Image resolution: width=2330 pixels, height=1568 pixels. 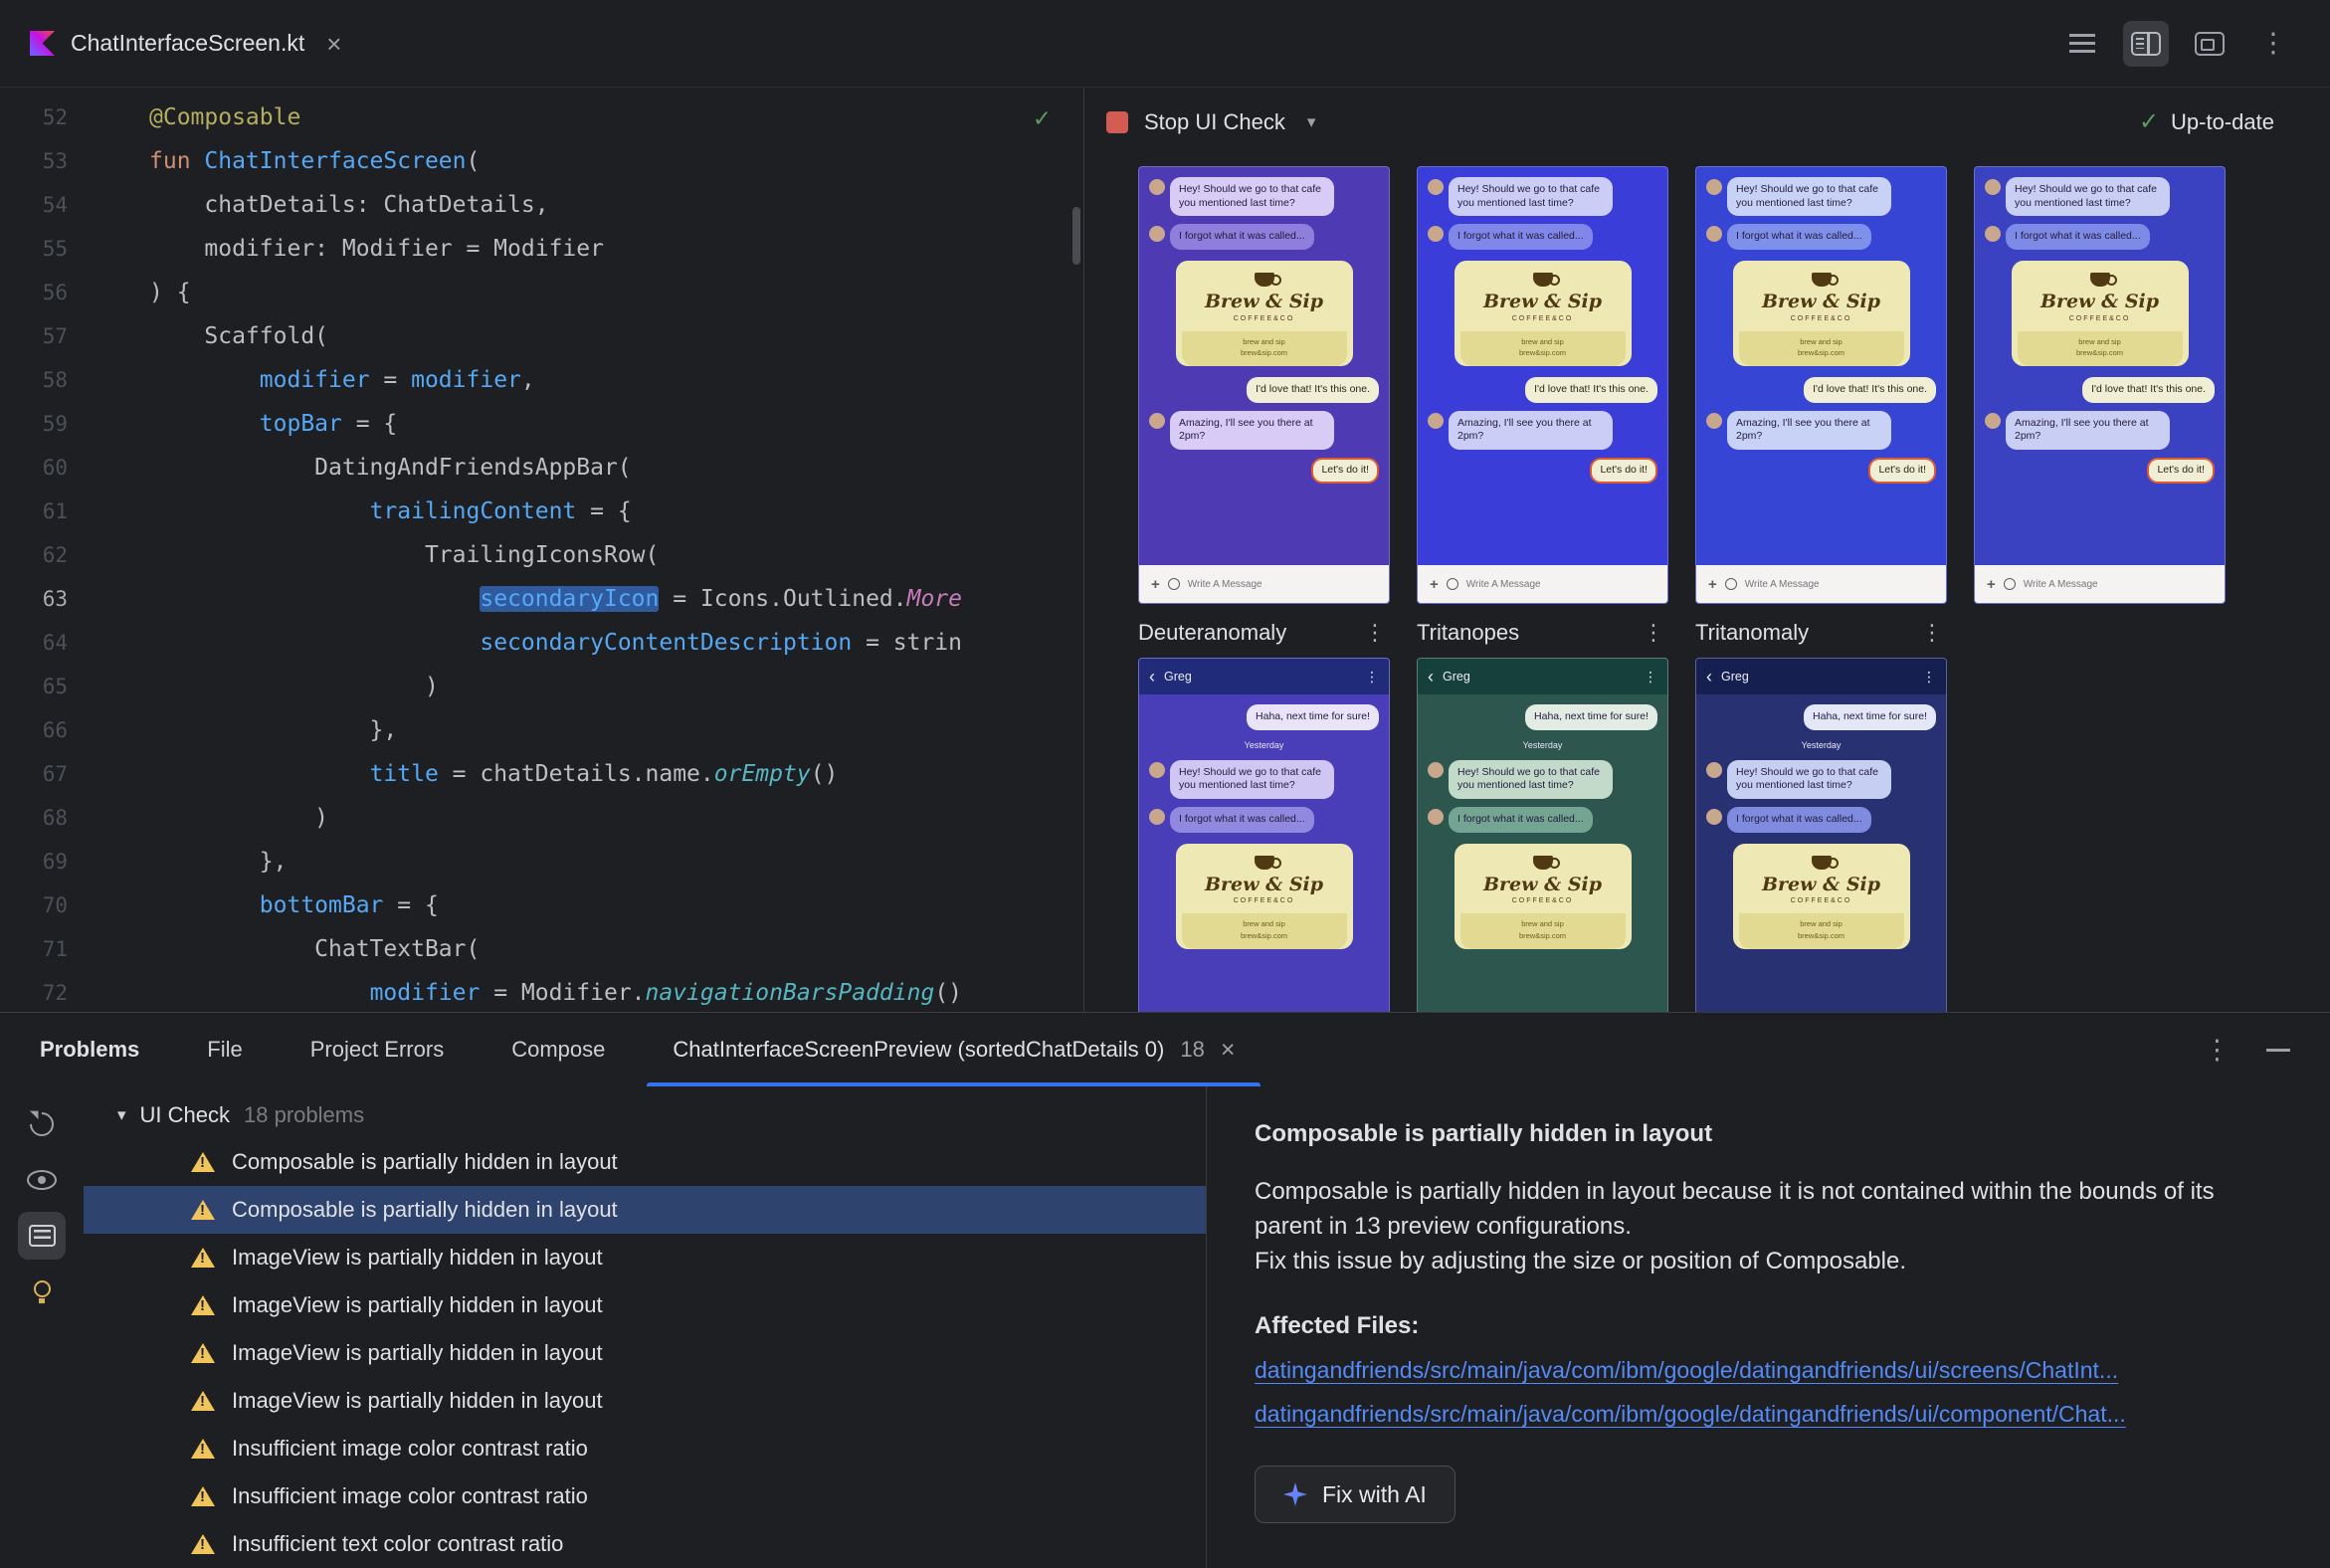 What do you see at coordinates (1313, 390) in the screenshot?
I see `chat-bubble: I'd love that! It's this one.` at bounding box center [1313, 390].